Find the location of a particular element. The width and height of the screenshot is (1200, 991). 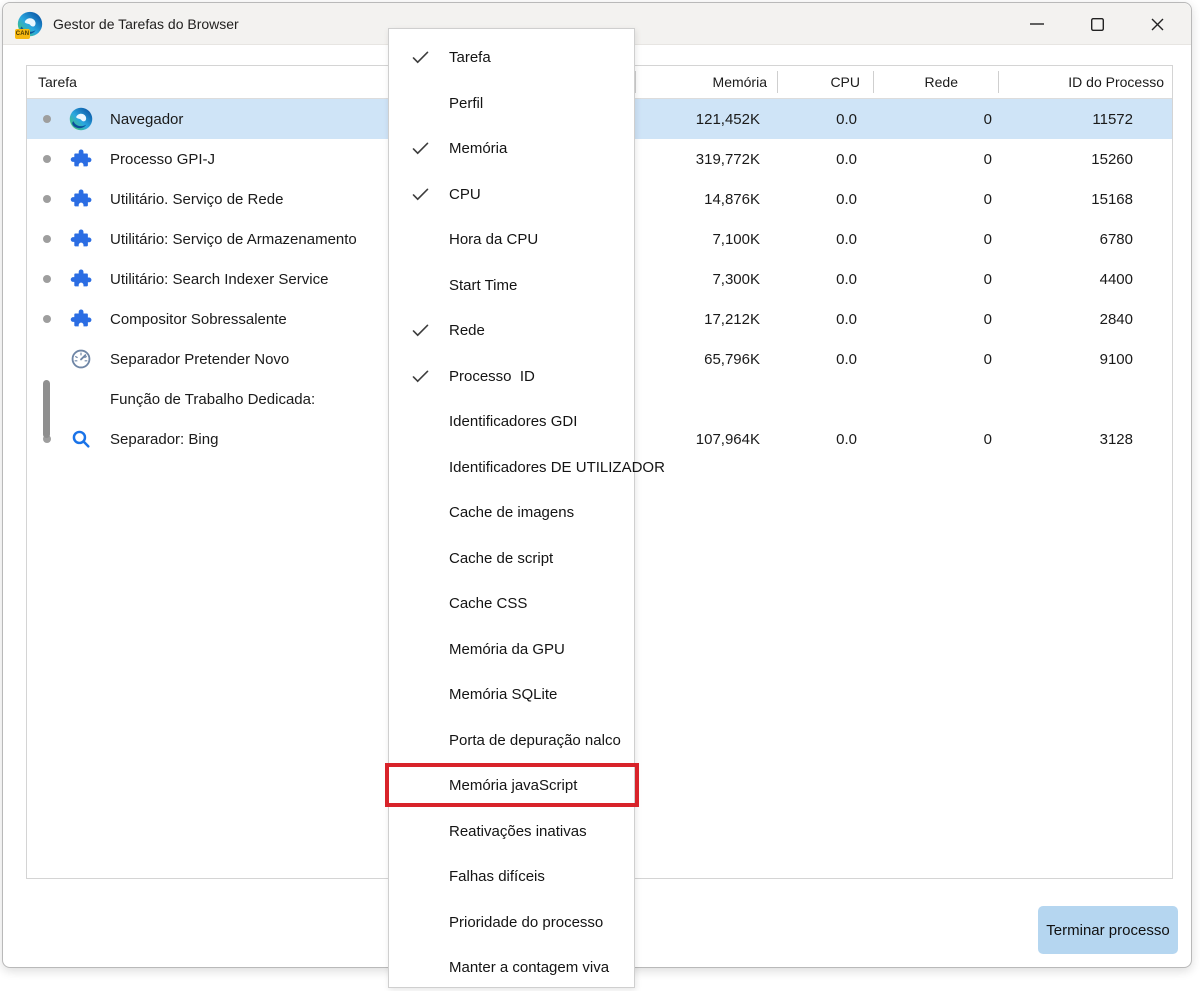

menu-item-cache-css: Cache CSS is located at coordinates (511, 604).